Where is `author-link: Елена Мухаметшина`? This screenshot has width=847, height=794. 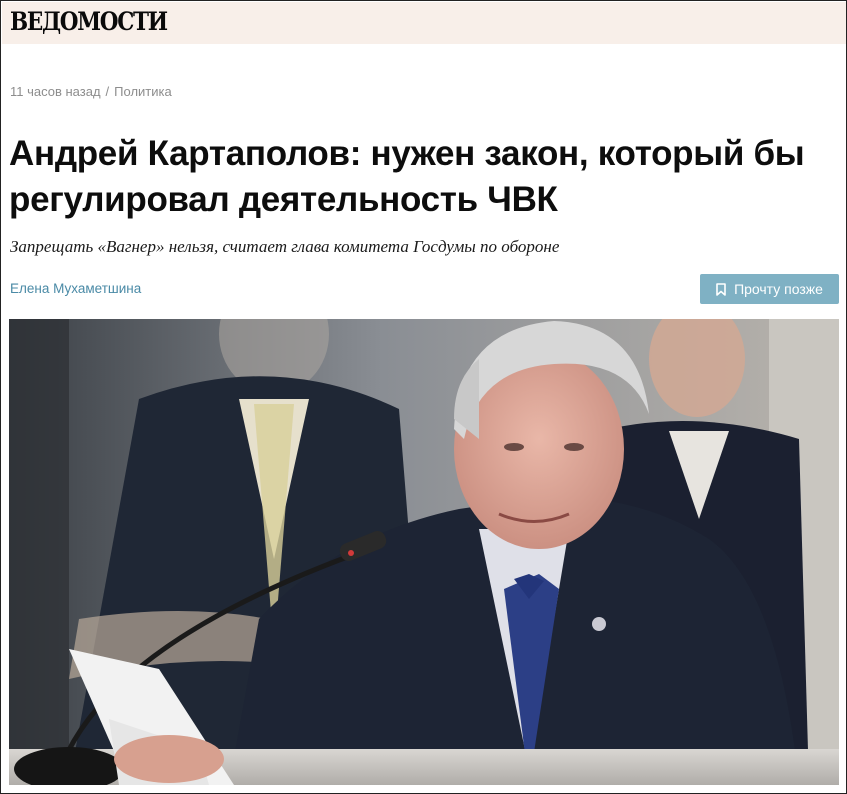
author-link: Елена Мухаметшина is located at coordinates (75, 288).